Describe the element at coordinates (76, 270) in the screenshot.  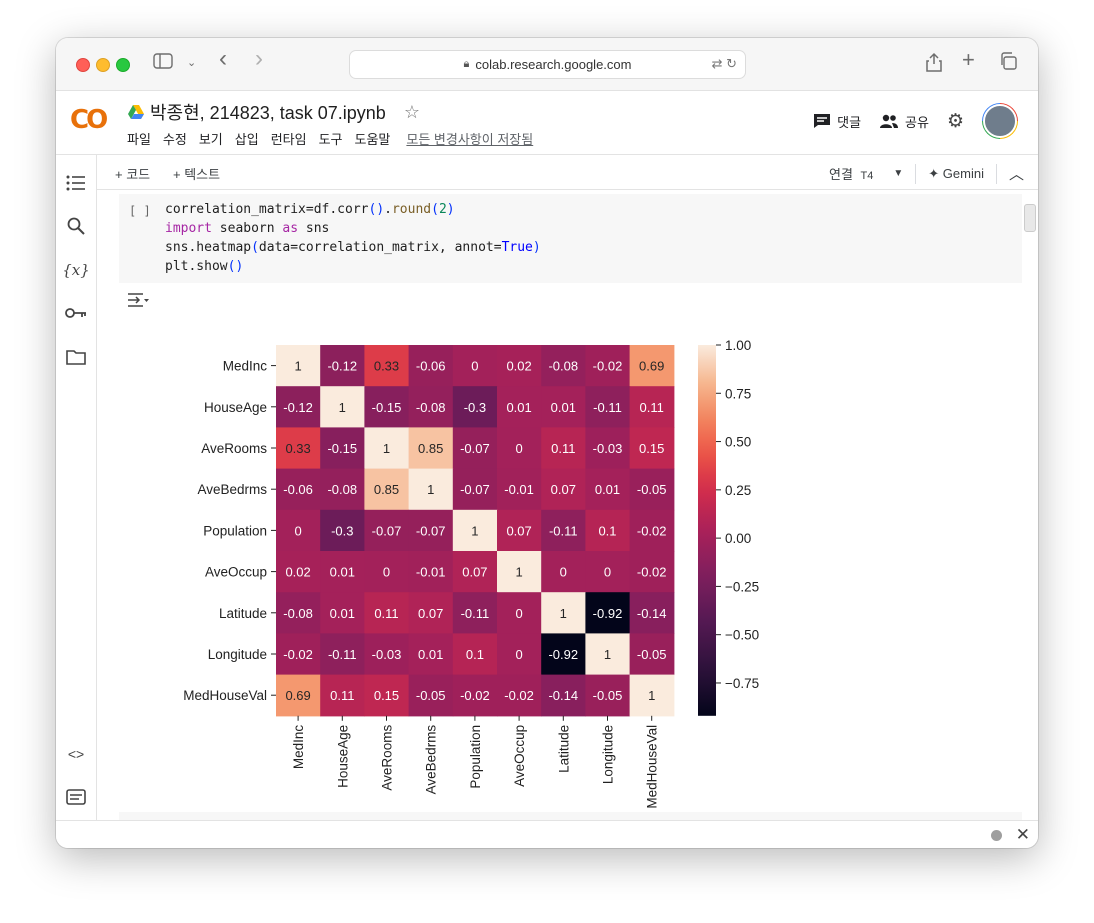
I see `variables-icon: {x}` at that location.